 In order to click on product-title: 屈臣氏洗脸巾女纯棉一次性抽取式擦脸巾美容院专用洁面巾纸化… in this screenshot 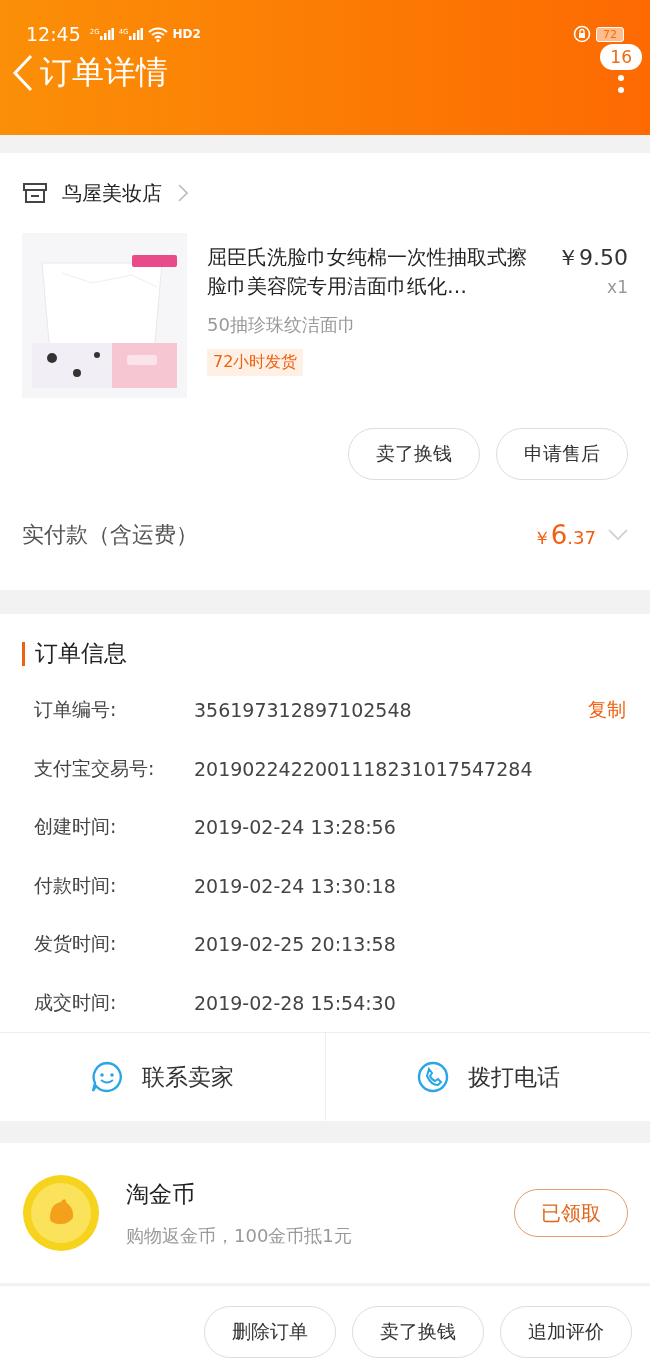, I will do `click(372, 272)`.